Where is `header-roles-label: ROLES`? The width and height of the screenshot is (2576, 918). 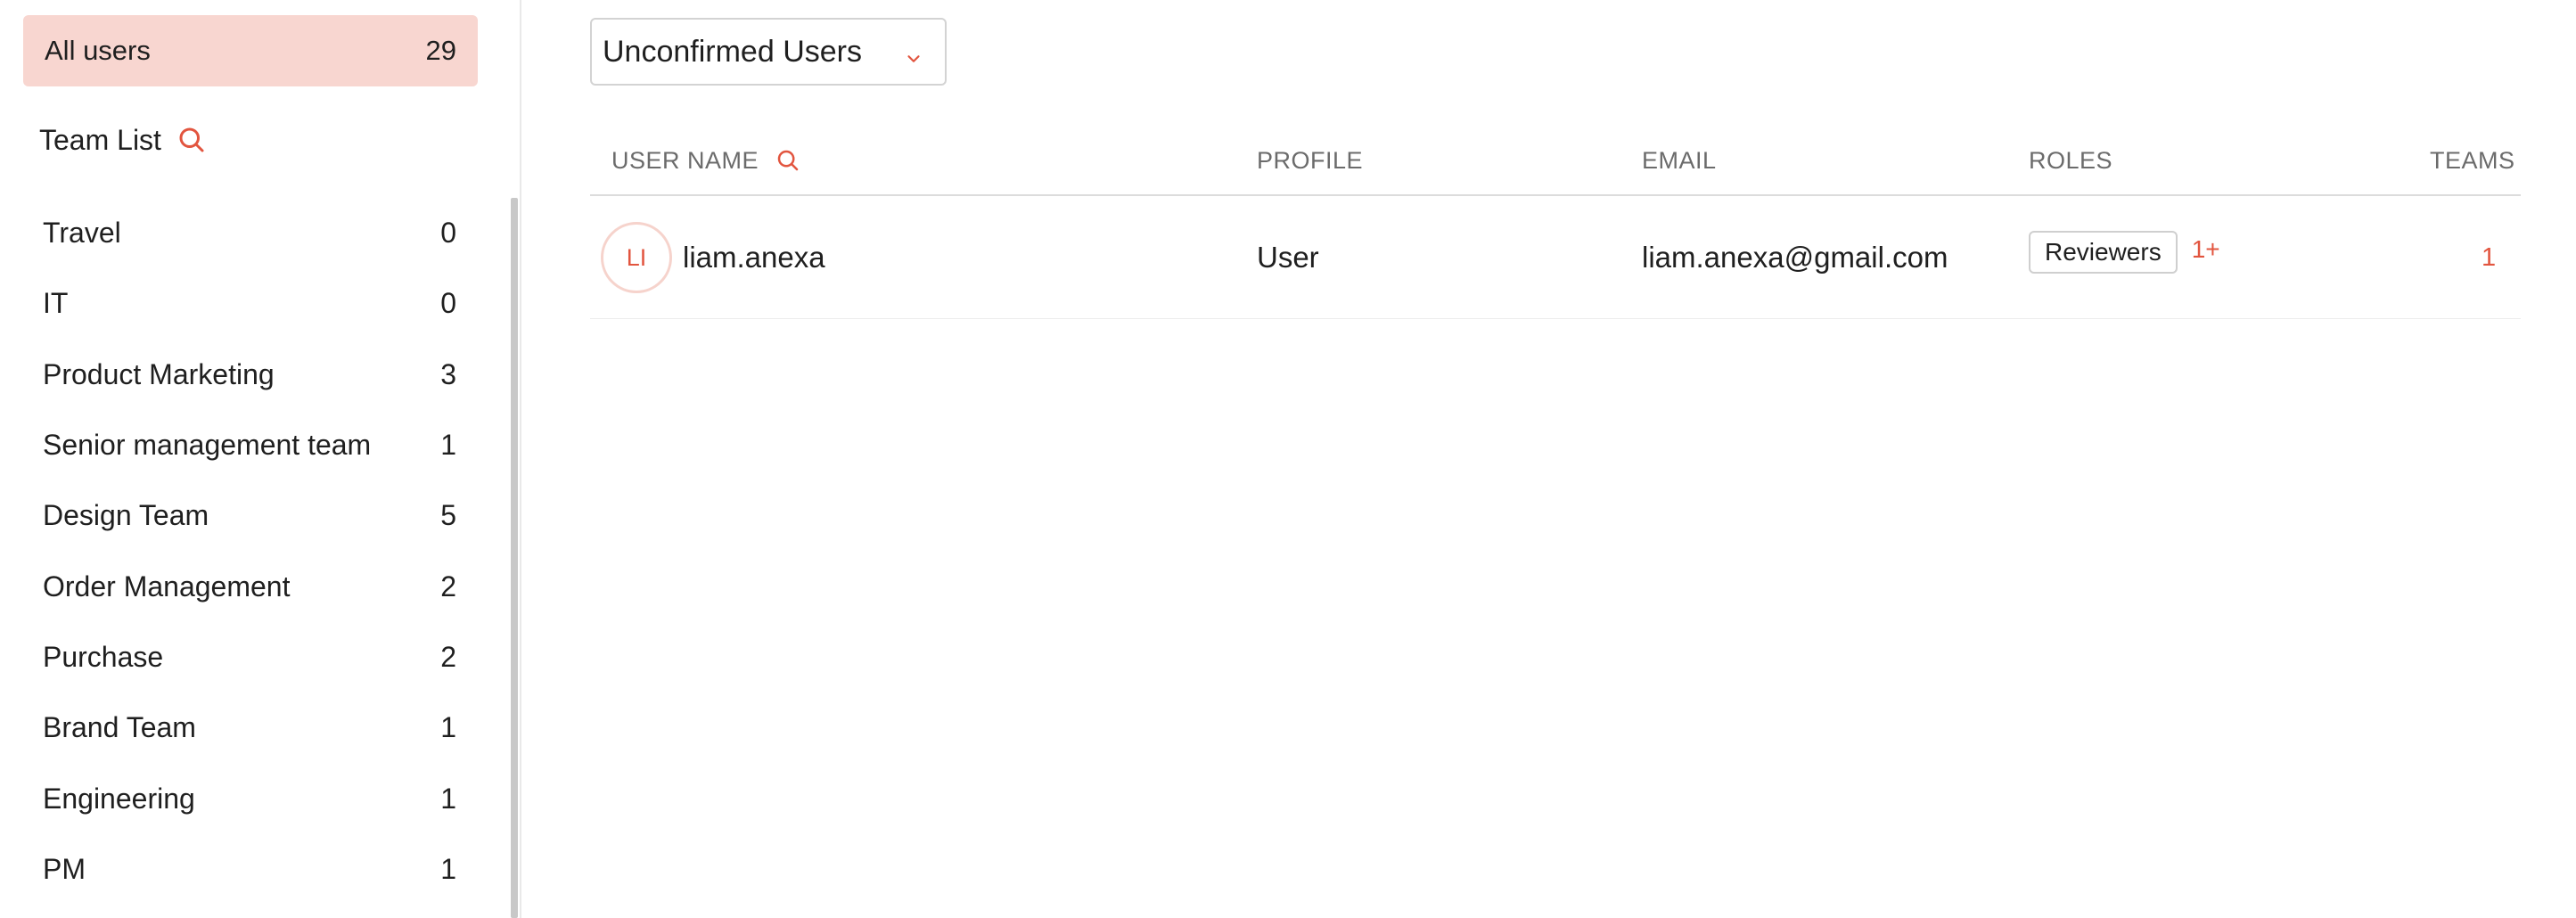 header-roles-label: ROLES is located at coordinates (2071, 160).